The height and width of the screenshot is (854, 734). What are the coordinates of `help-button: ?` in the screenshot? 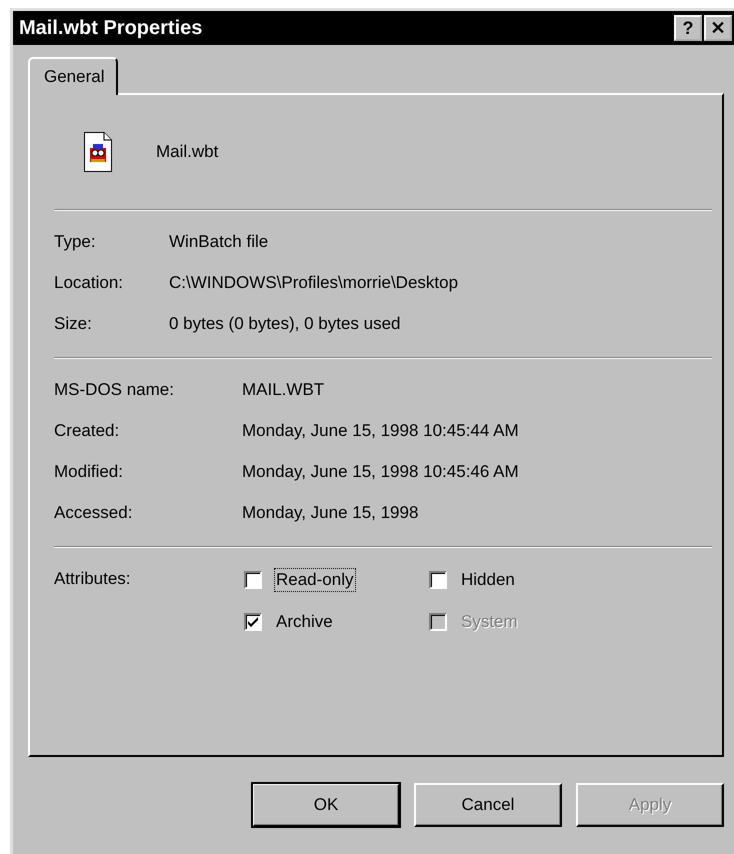 It's located at (688, 28).